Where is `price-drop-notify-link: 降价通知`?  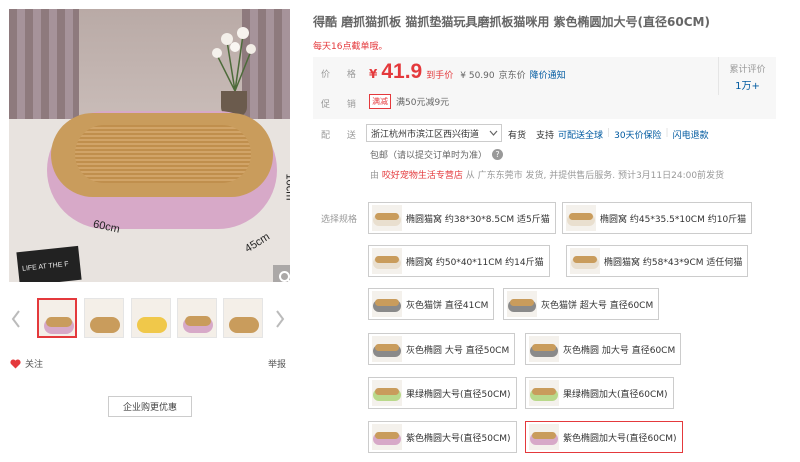 price-drop-notify-link: 降价通知 is located at coordinates (548, 74).